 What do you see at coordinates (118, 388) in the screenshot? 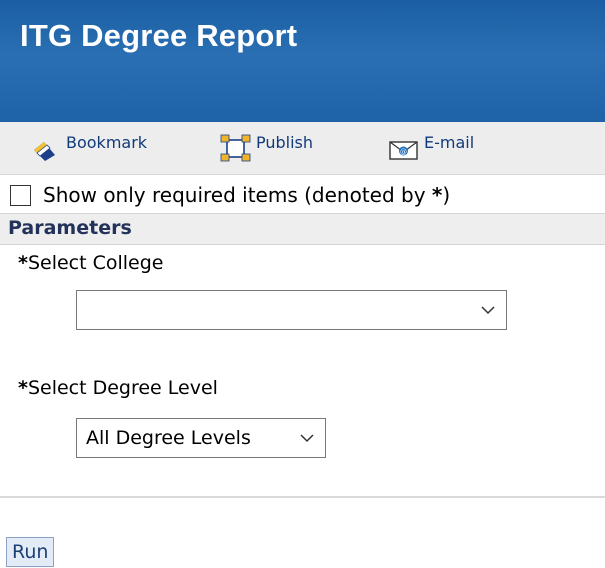
I see `select-degree-level-label: *Select Degree Level` at bounding box center [118, 388].